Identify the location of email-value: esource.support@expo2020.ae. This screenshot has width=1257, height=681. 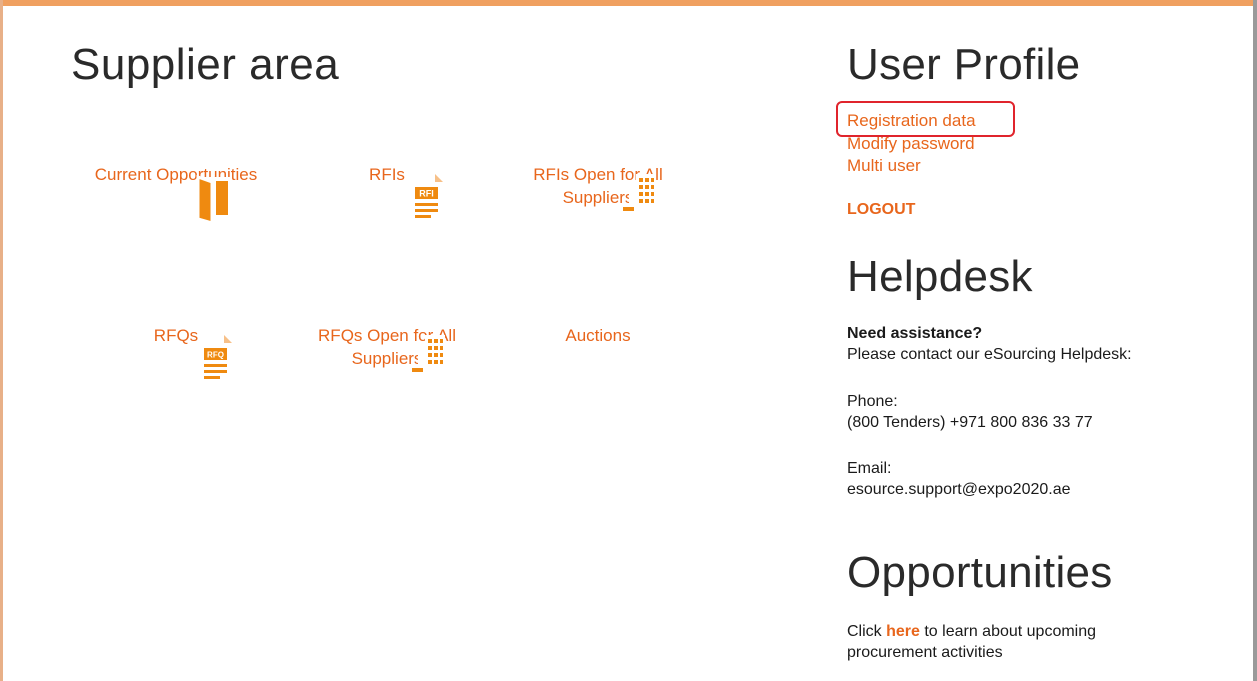
(959, 489).